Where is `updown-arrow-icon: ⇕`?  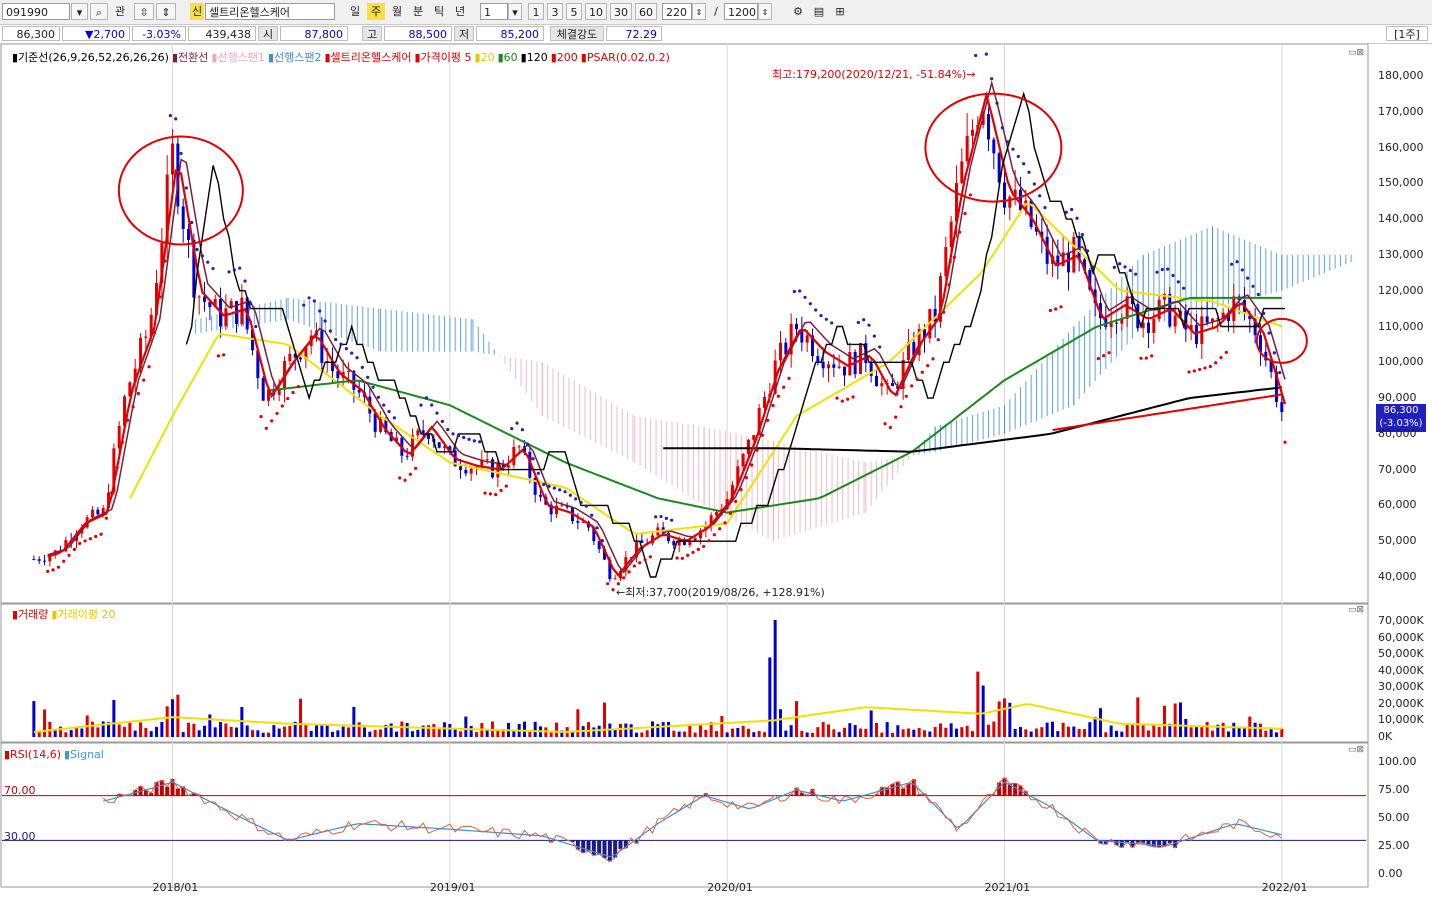
updown-arrow-icon: ⇕ is located at coordinates (166, 11).